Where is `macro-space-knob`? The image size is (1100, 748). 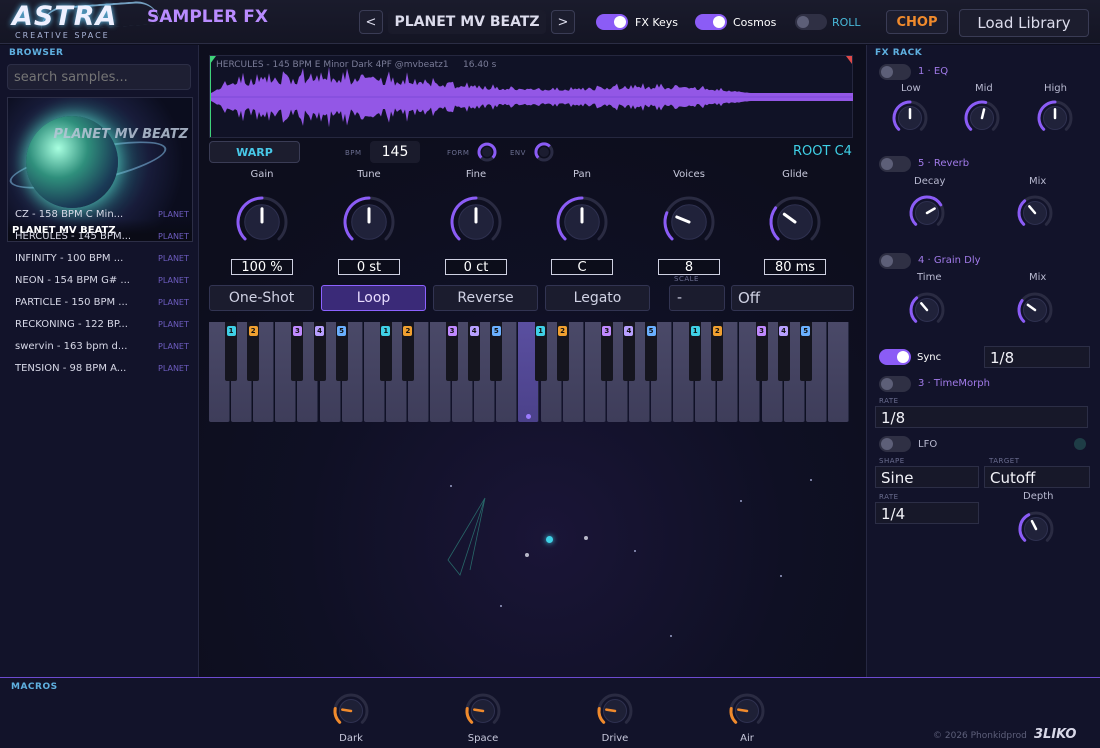
macro-space-knob is located at coordinates (483, 711).